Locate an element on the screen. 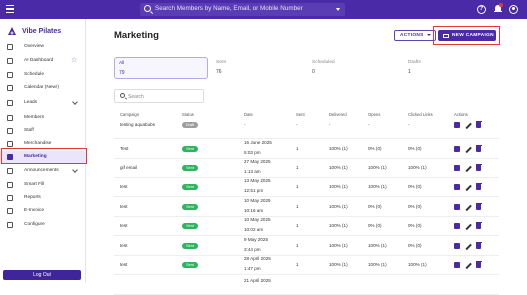  campaign-name: test is located at coordinates (124, 225).